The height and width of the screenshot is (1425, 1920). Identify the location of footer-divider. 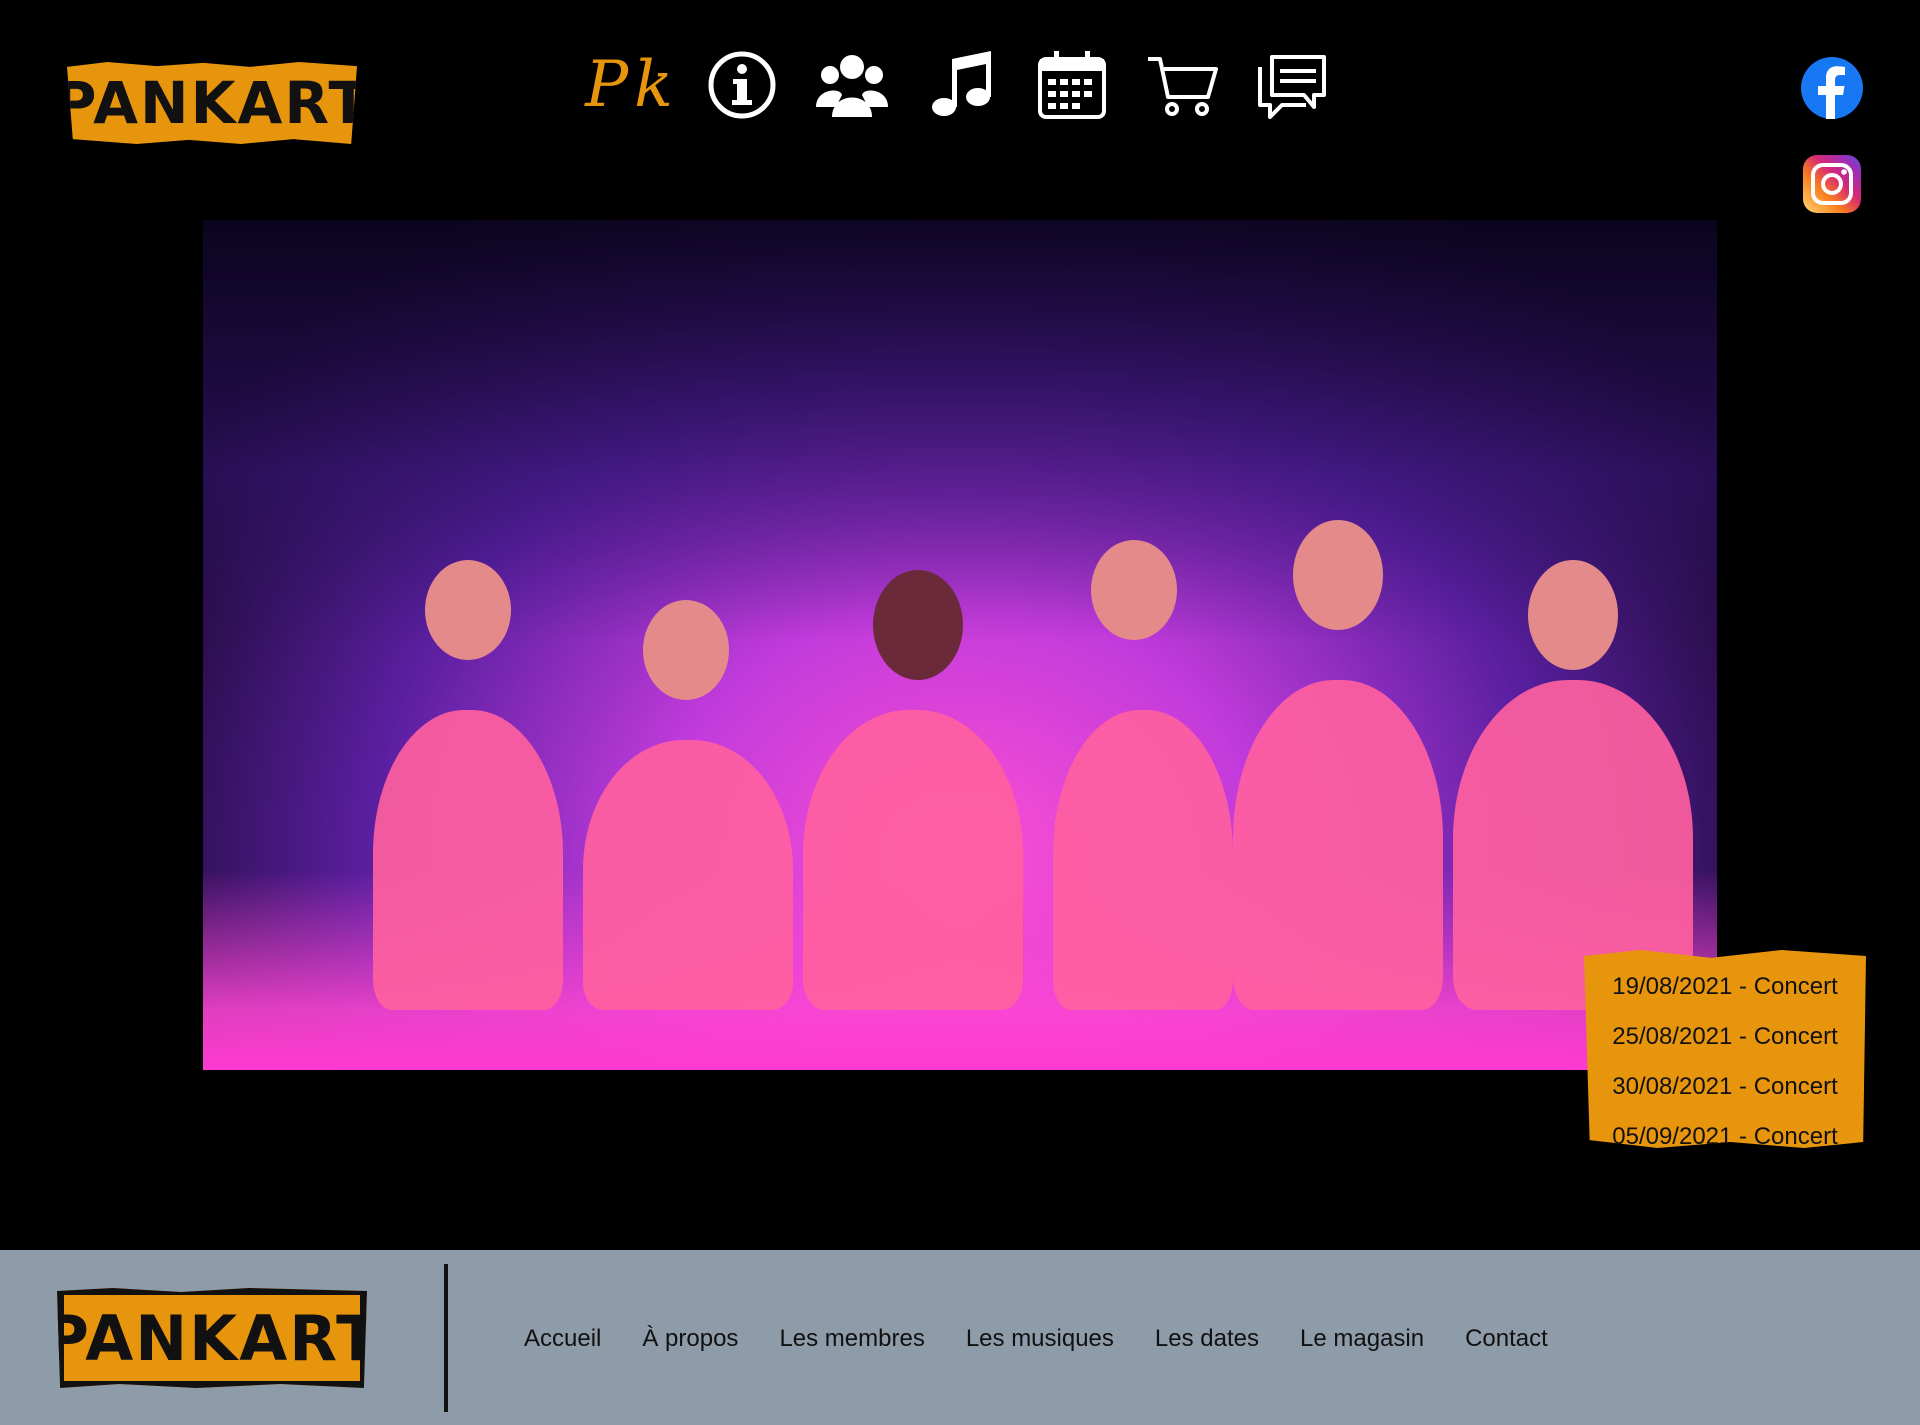
(446, 1338).